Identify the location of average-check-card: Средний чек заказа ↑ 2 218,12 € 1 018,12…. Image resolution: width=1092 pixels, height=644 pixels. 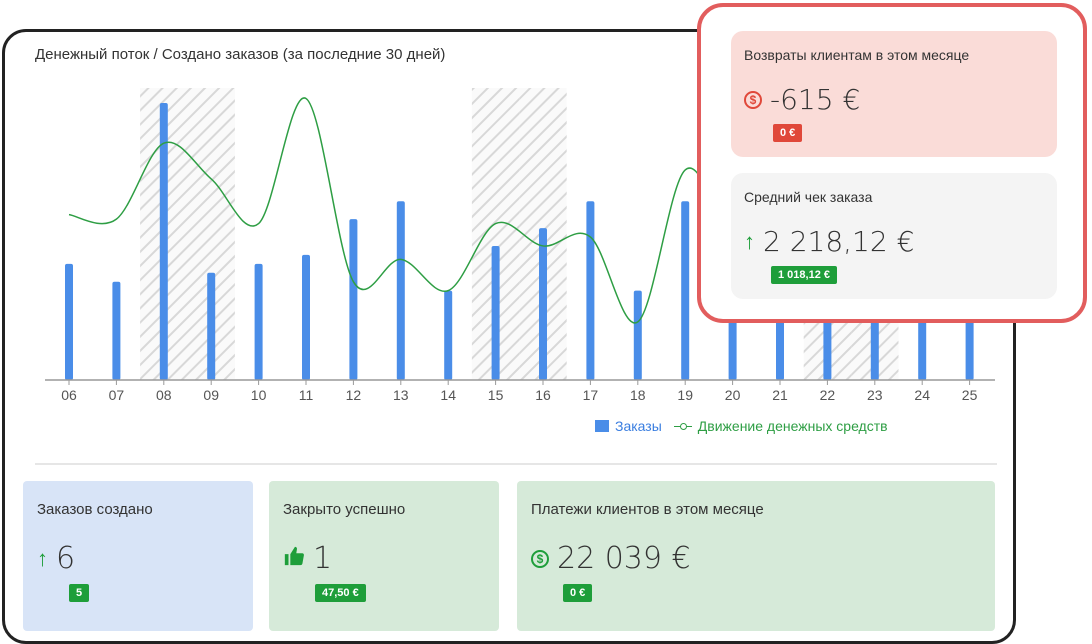
(894, 236).